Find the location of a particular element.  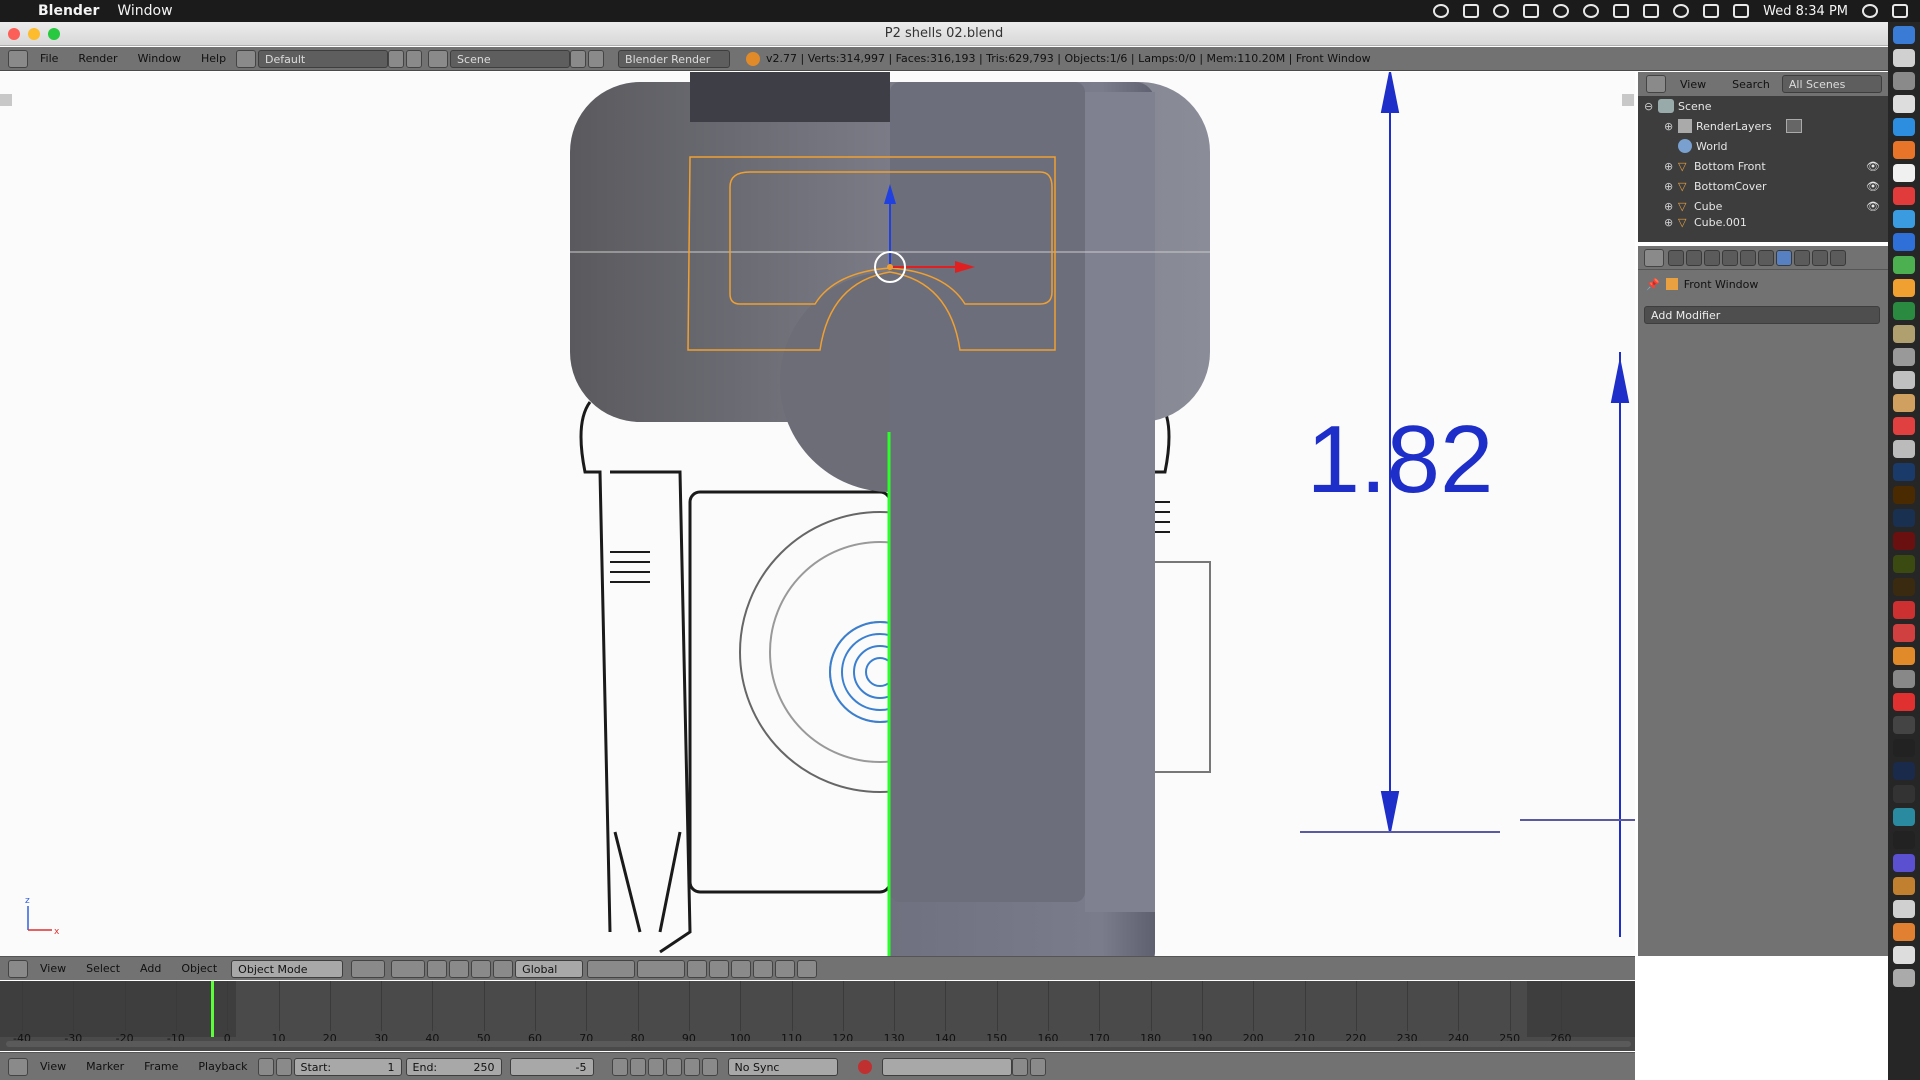

red-app-icon is located at coordinates (1904, 633).